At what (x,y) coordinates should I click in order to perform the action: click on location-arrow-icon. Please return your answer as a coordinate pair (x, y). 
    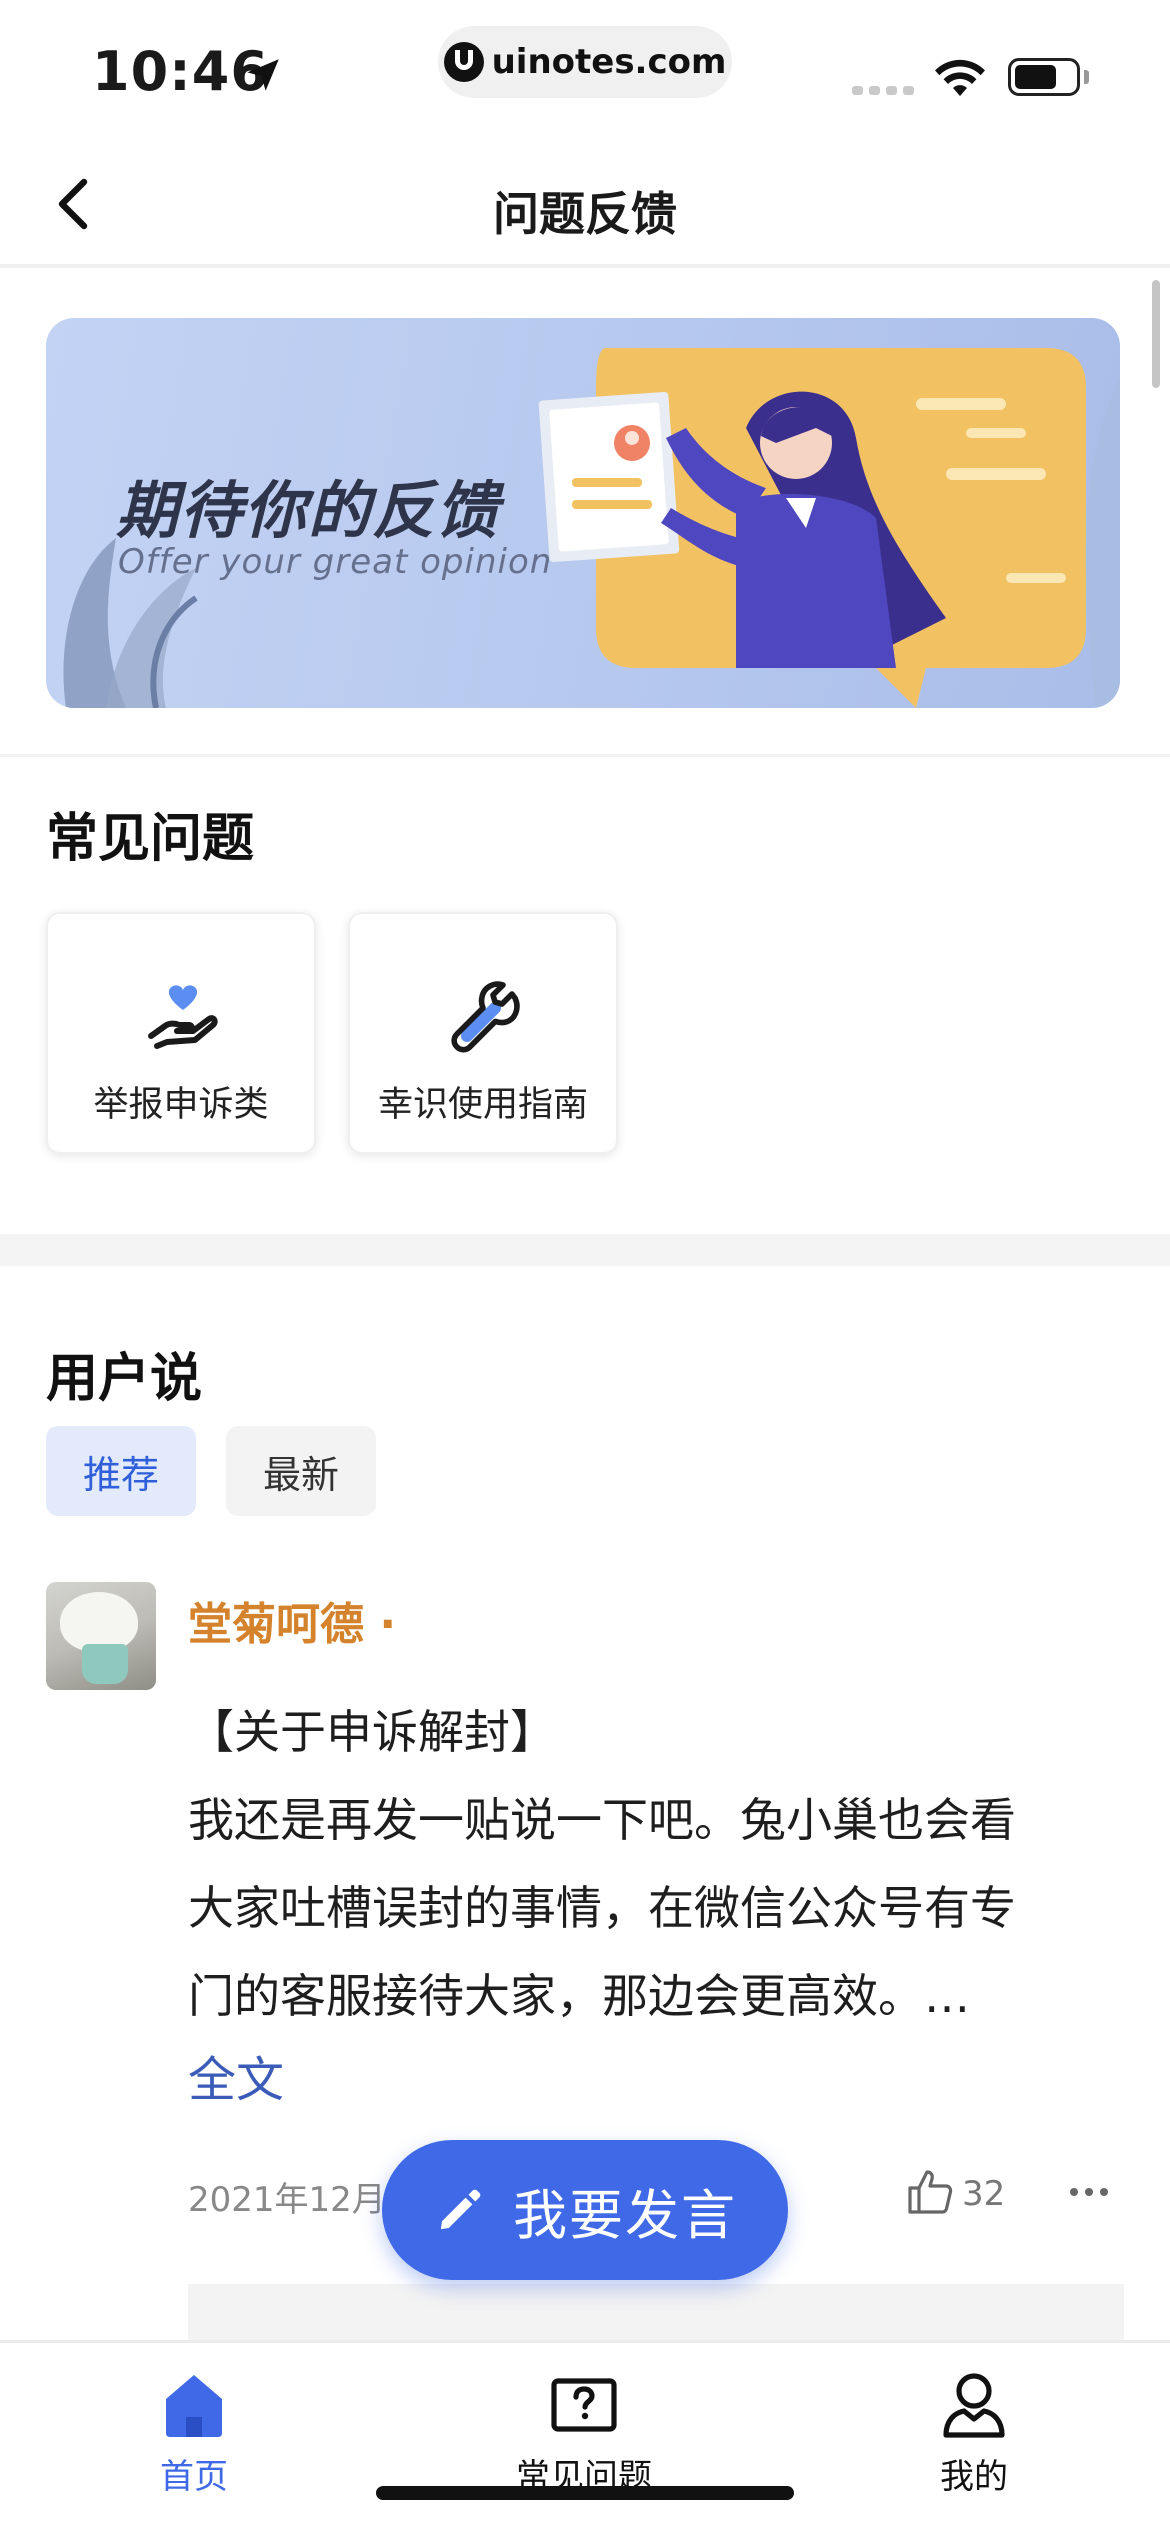
    Looking at the image, I should click on (263, 75).